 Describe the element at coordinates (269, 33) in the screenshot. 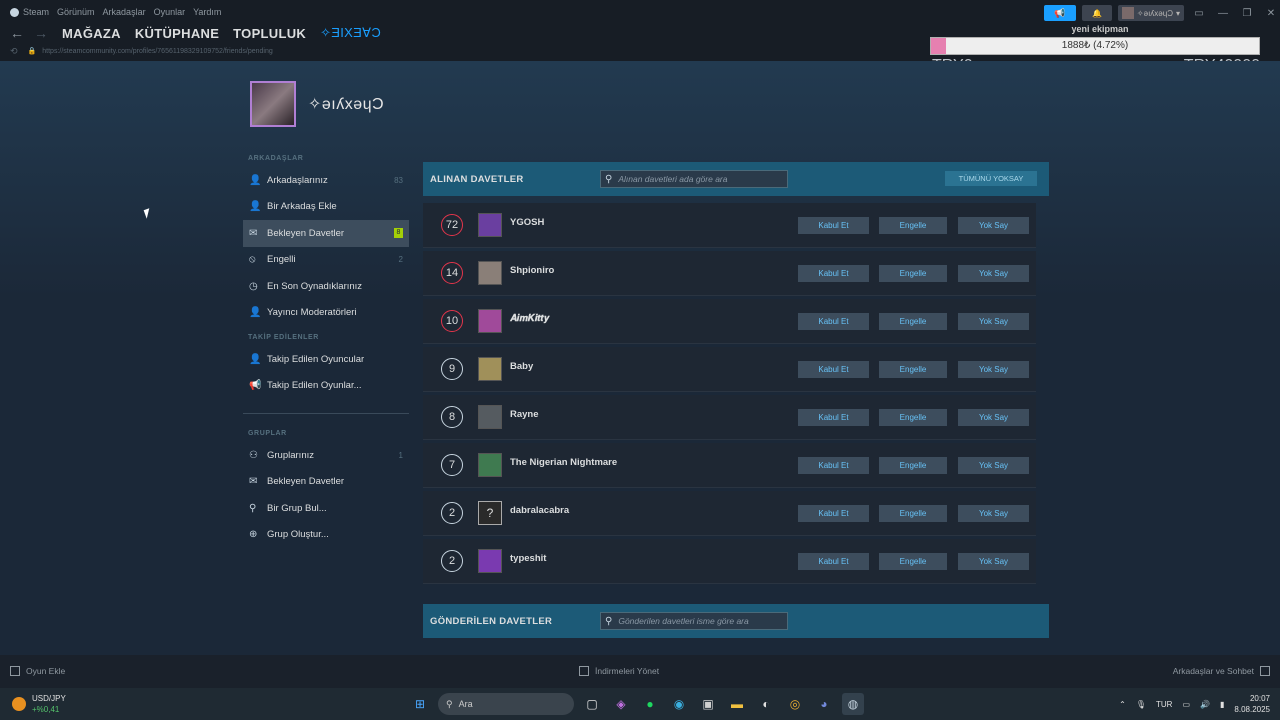

I see `tab-community: TOPLULUK` at that location.